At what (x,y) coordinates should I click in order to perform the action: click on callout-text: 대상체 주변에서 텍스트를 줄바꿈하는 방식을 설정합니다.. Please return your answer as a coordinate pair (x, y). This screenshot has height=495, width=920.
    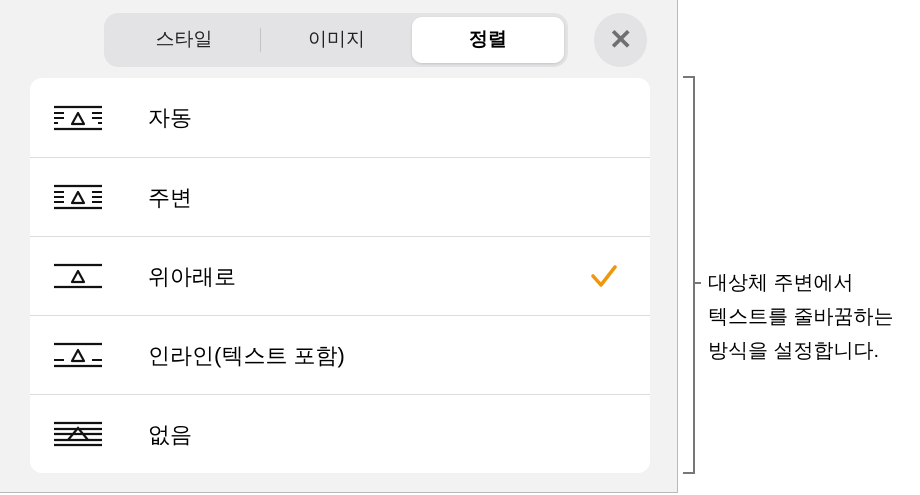
    Looking at the image, I should click on (801, 317).